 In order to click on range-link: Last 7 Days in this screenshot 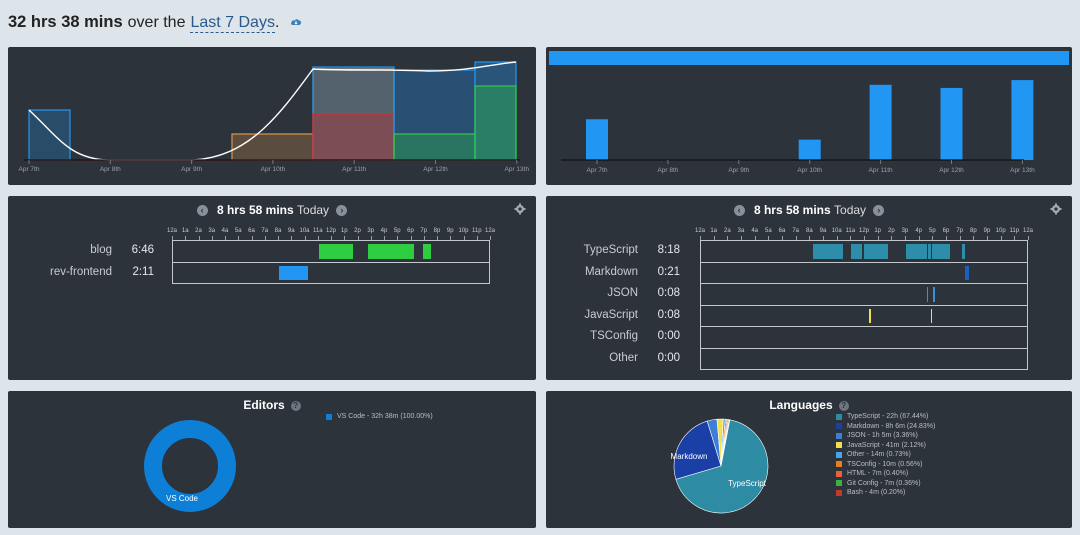, I will do `click(232, 23)`.